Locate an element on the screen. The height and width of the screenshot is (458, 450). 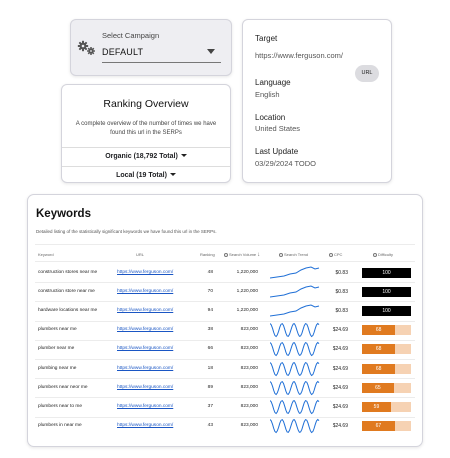
location-value: United States is located at coordinates (278, 128).